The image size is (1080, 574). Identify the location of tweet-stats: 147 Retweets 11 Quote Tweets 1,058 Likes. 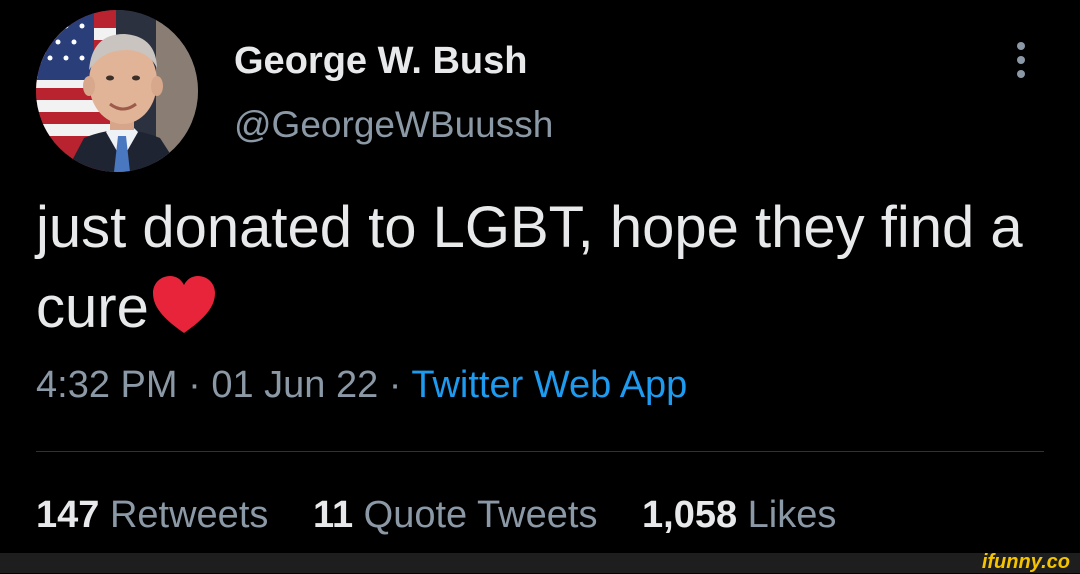
(453, 515).